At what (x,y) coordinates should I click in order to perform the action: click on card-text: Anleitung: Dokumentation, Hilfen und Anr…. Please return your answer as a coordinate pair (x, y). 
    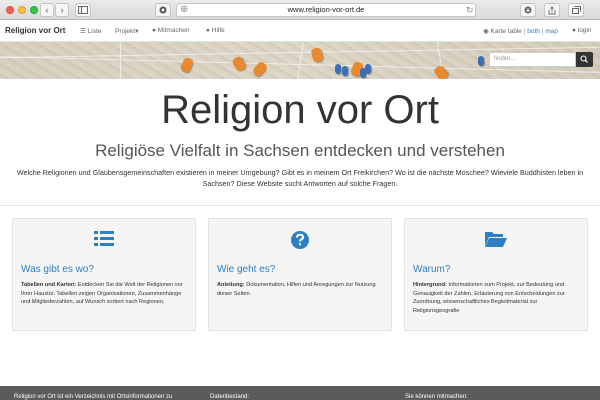
    Looking at the image, I should click on (302, 289).